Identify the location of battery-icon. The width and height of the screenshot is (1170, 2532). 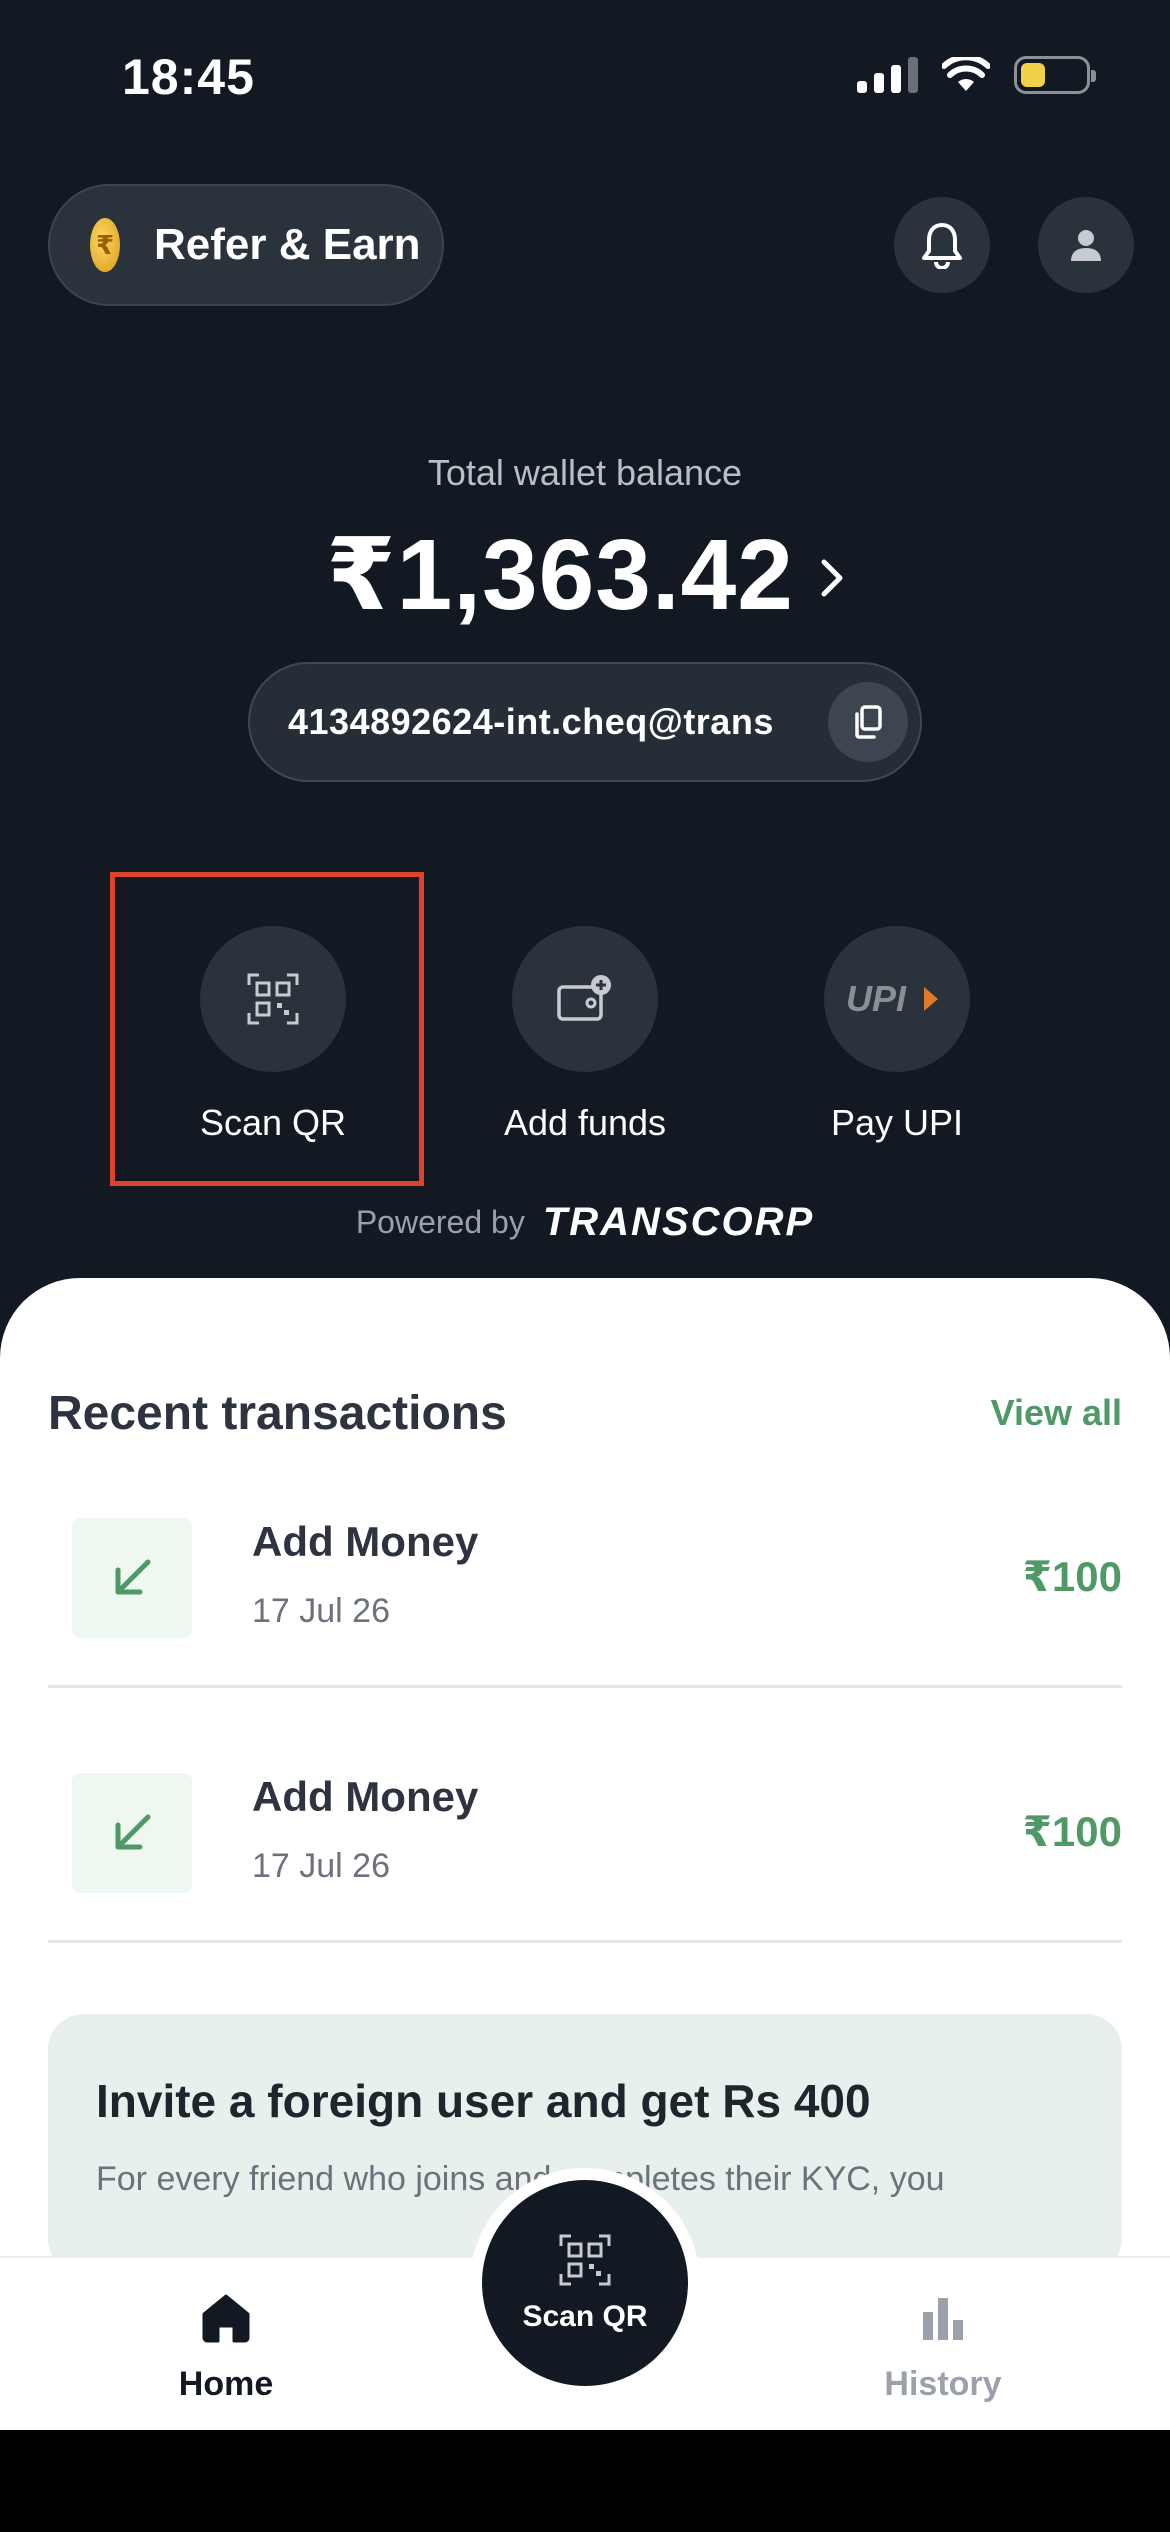
(1055, 75).